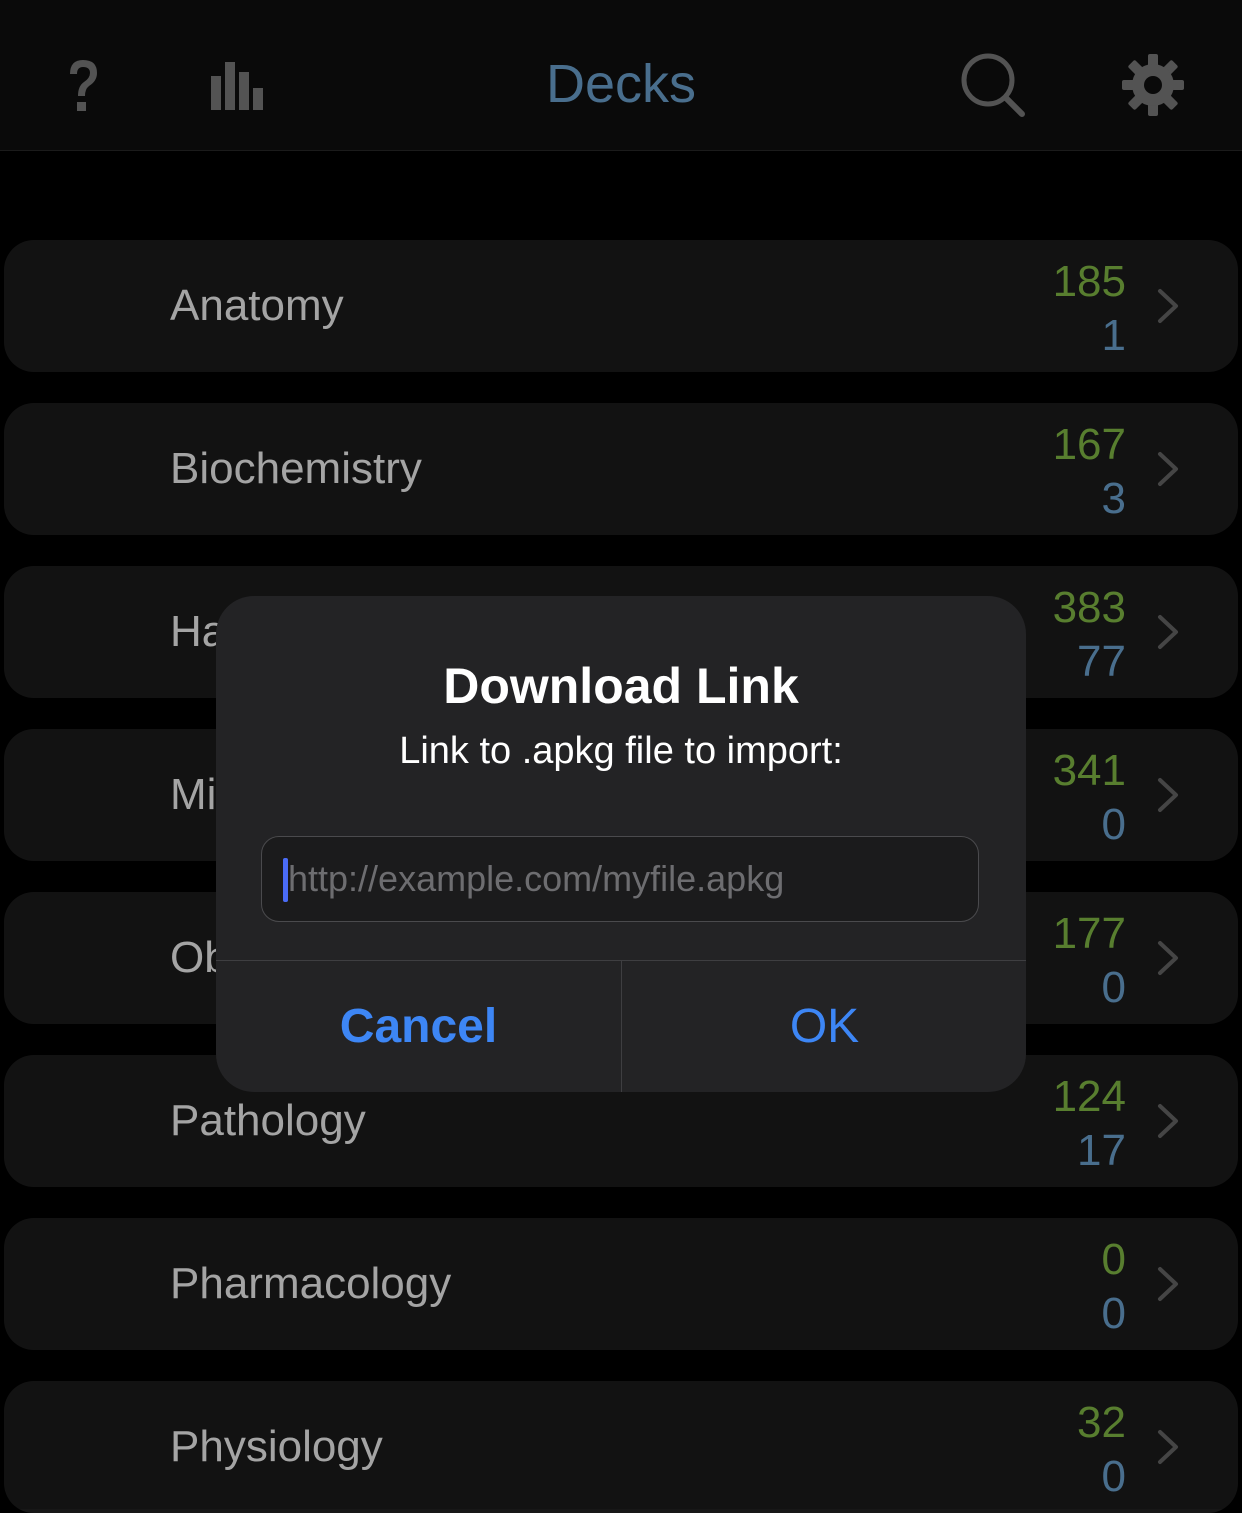 Image resolution: width=1242 pixels, height=1513 pixels. What do you see at coordinates (621, 686) in the screenshot?
I see `dialog-title: Download Link` at bounding box center [621, 686].